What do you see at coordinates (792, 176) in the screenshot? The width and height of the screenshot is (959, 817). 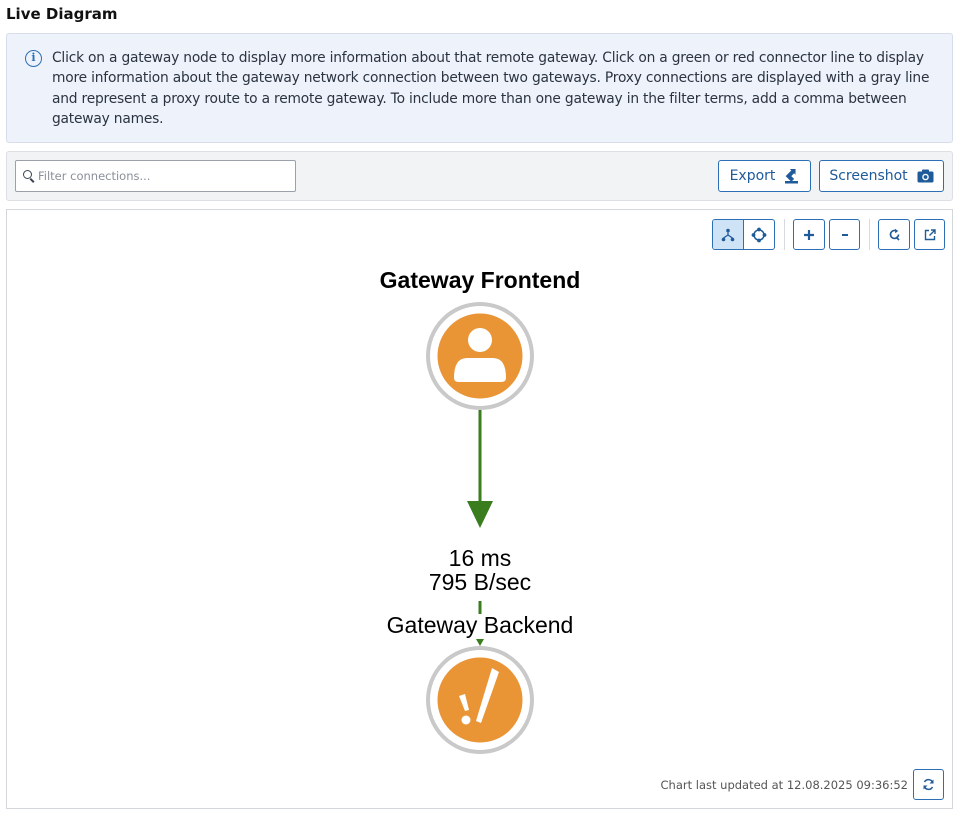 I see `export-icon` at bounding box center [792, 176].